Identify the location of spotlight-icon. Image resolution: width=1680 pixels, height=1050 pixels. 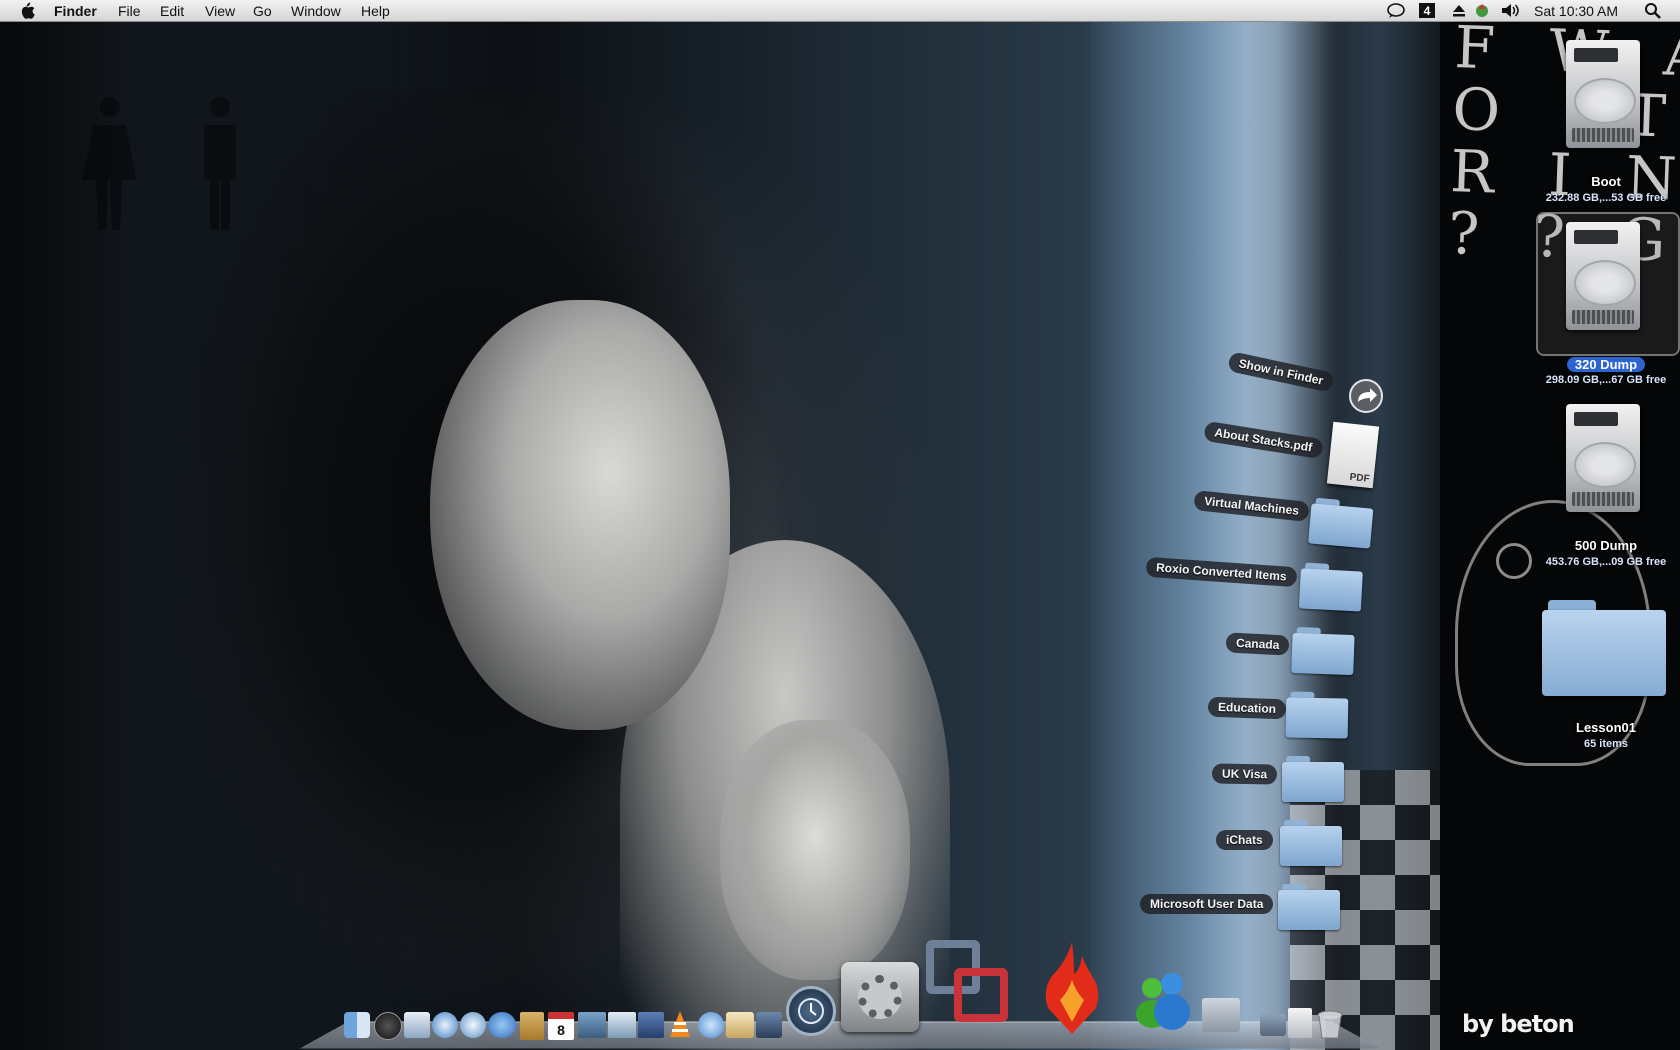
(1653, 10).